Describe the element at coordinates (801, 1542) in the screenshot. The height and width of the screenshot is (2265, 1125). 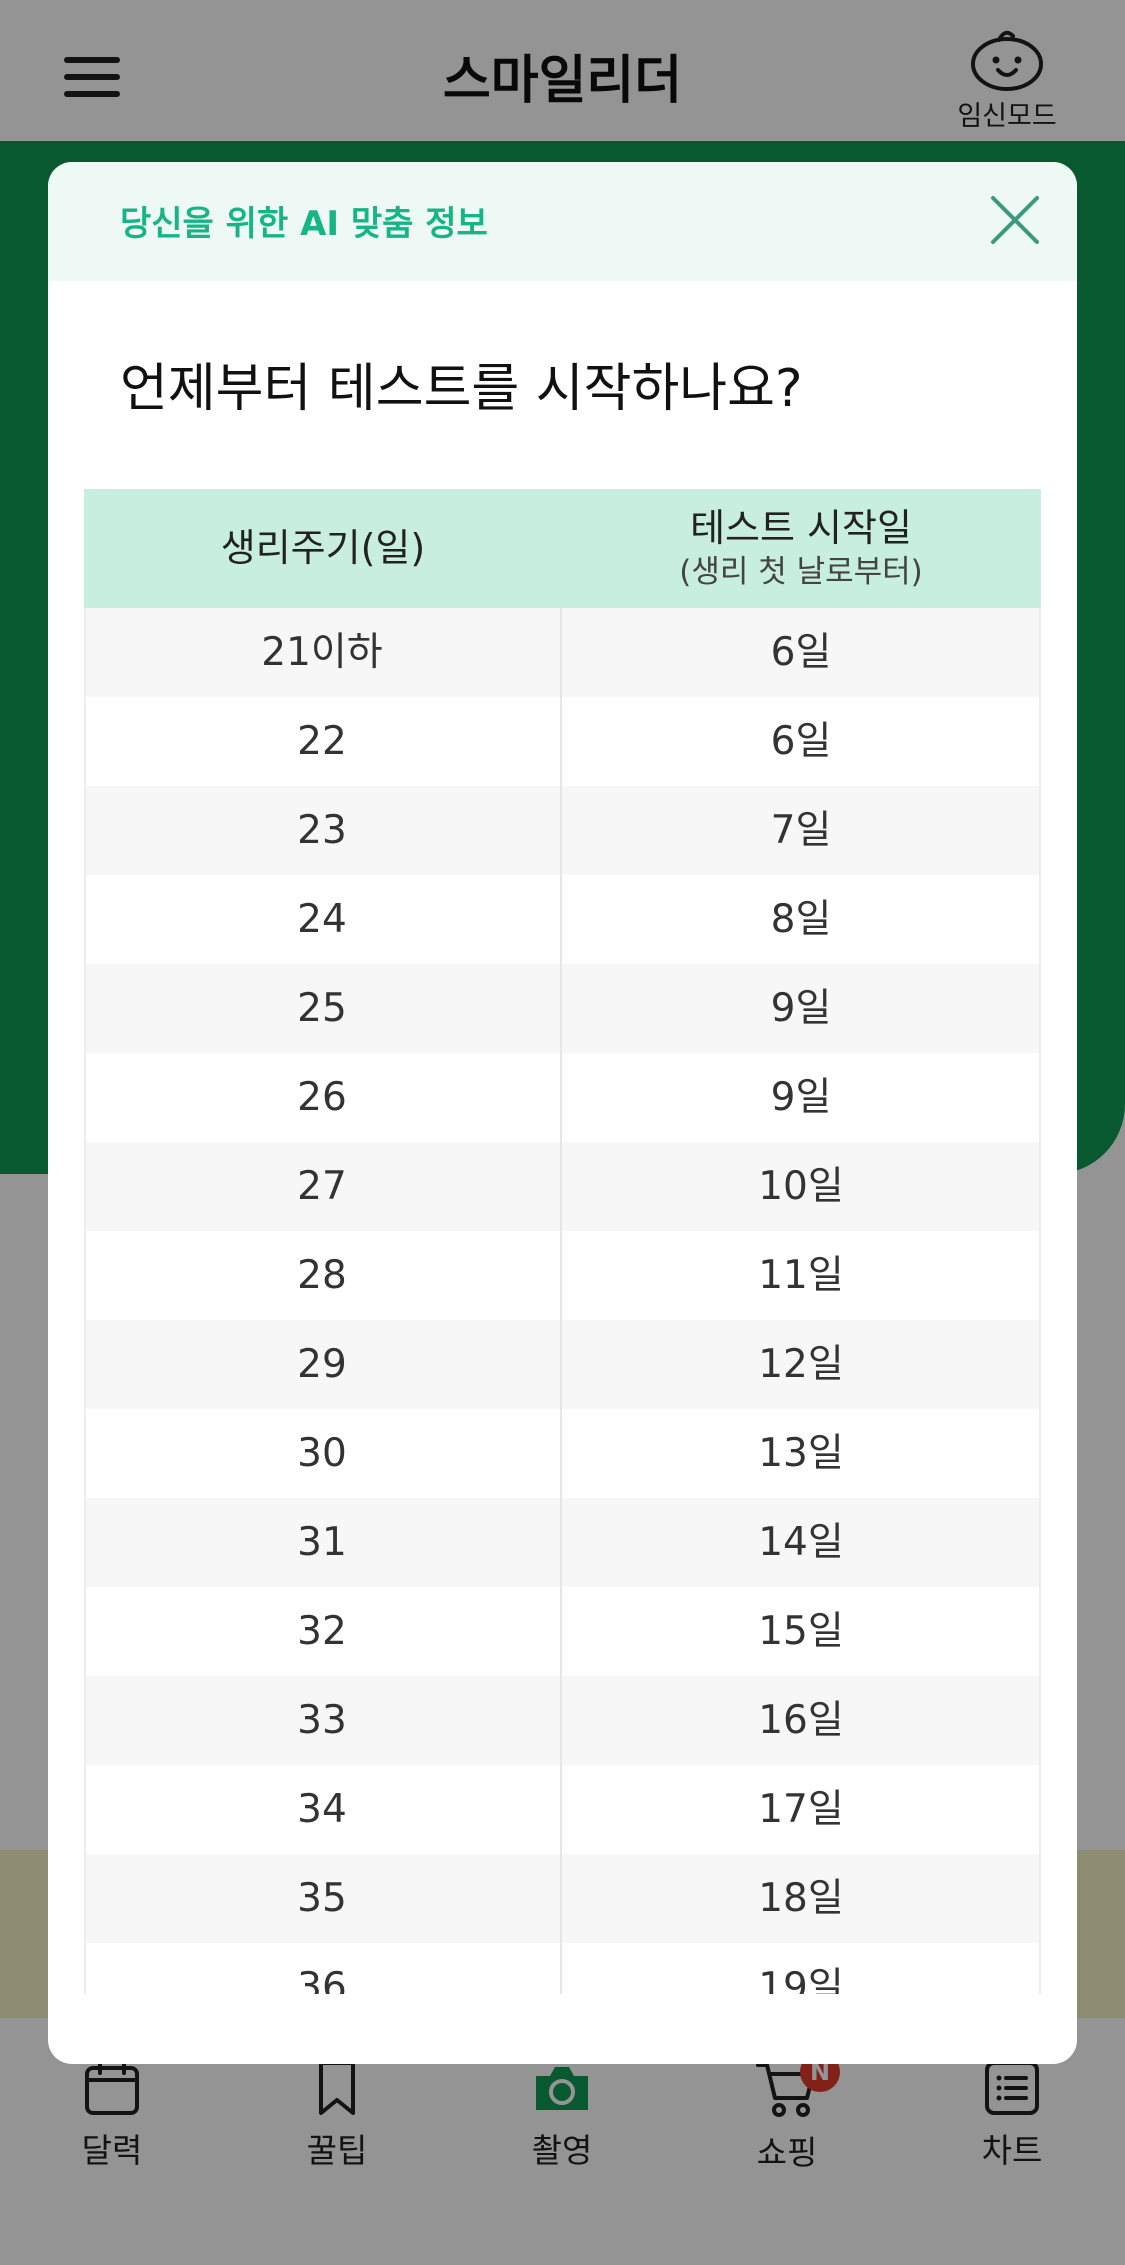
I see `start-day-cell: 14일` at that location.